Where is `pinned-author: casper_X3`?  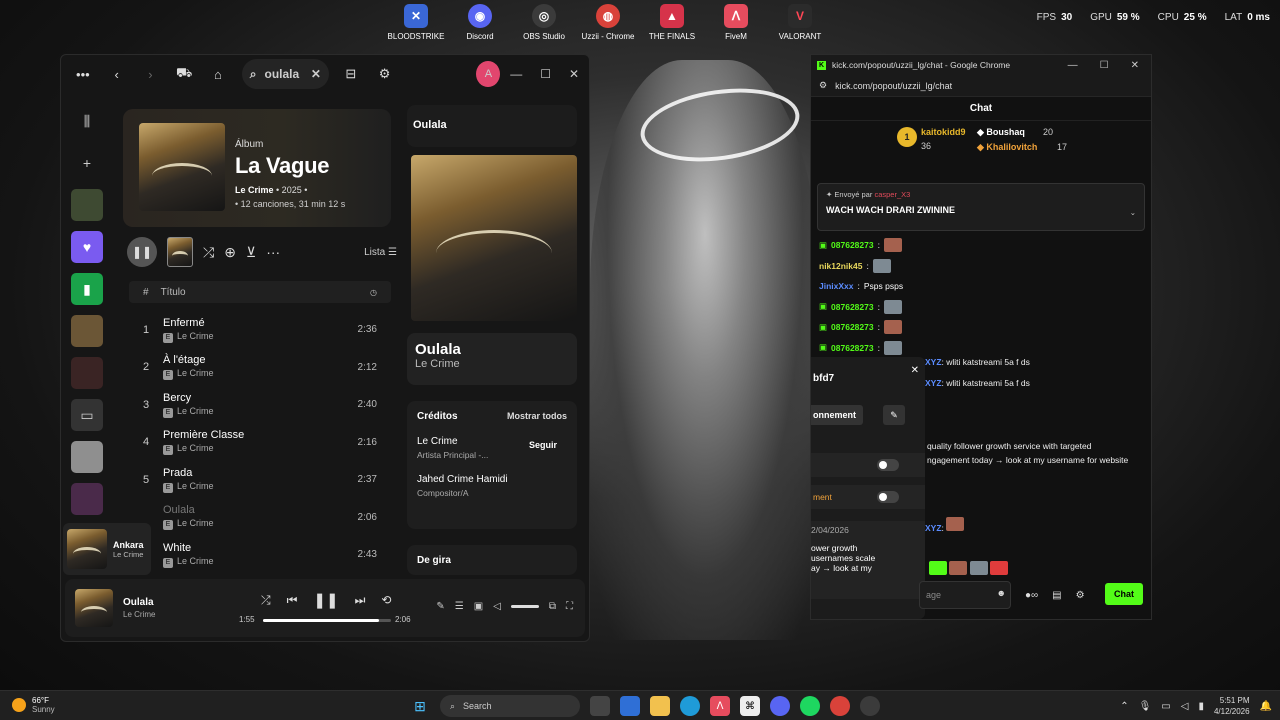 pinned-author: casper_X3 is located at coordinates (892, 194).